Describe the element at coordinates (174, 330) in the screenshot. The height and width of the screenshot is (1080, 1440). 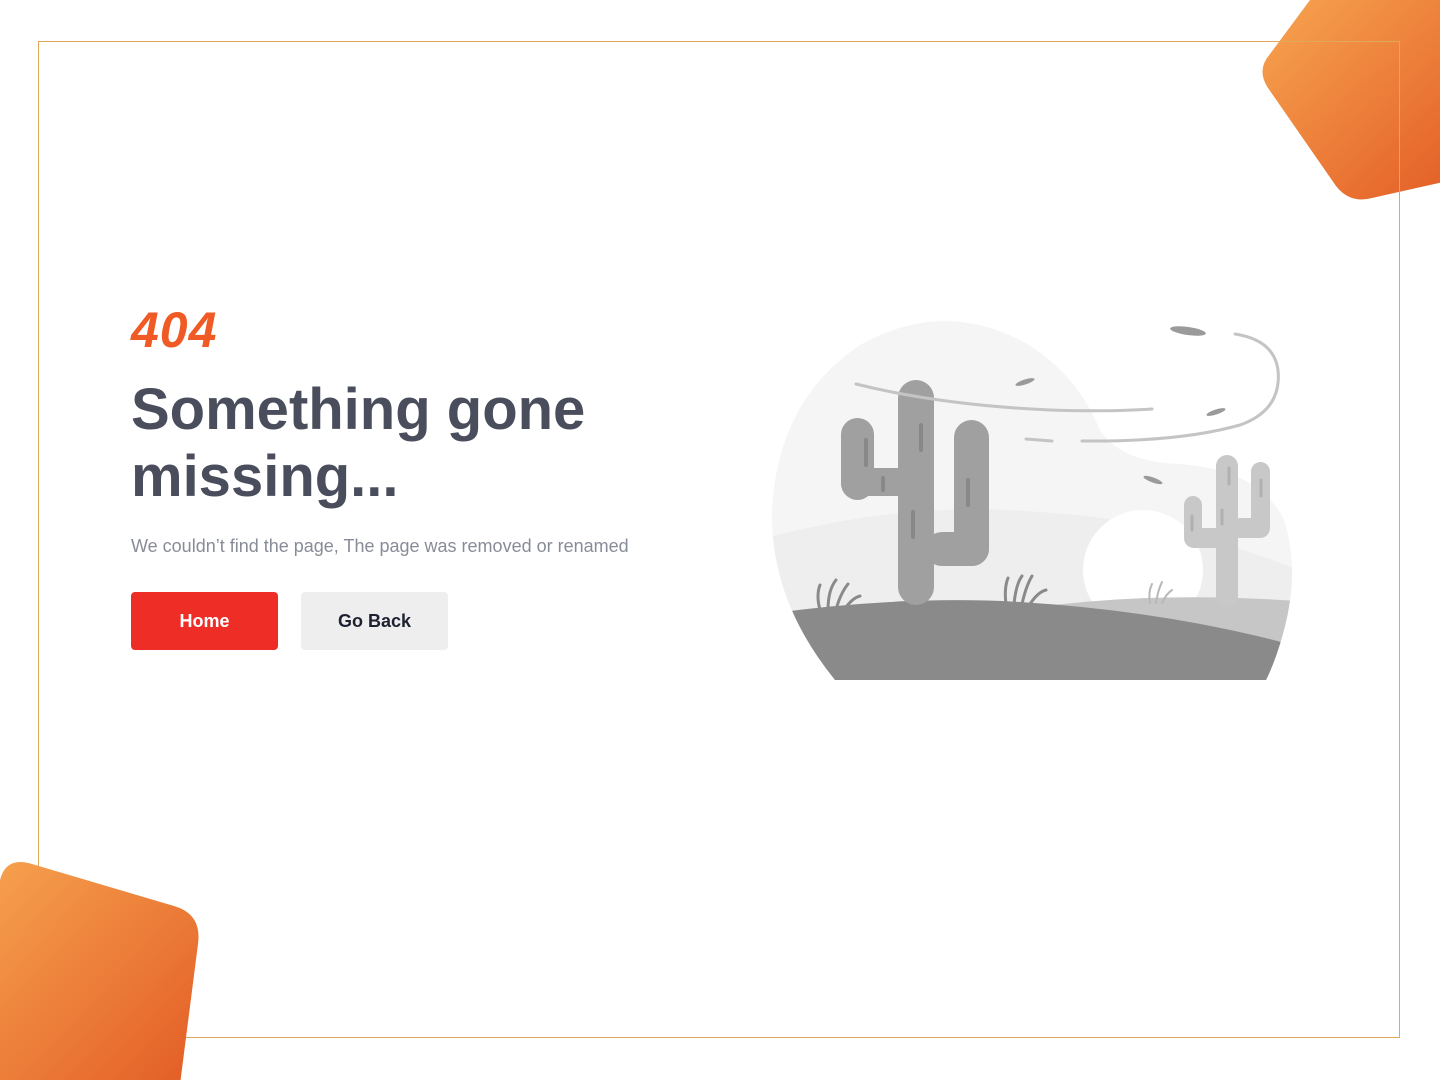
I see `error-code: 404` at that location.